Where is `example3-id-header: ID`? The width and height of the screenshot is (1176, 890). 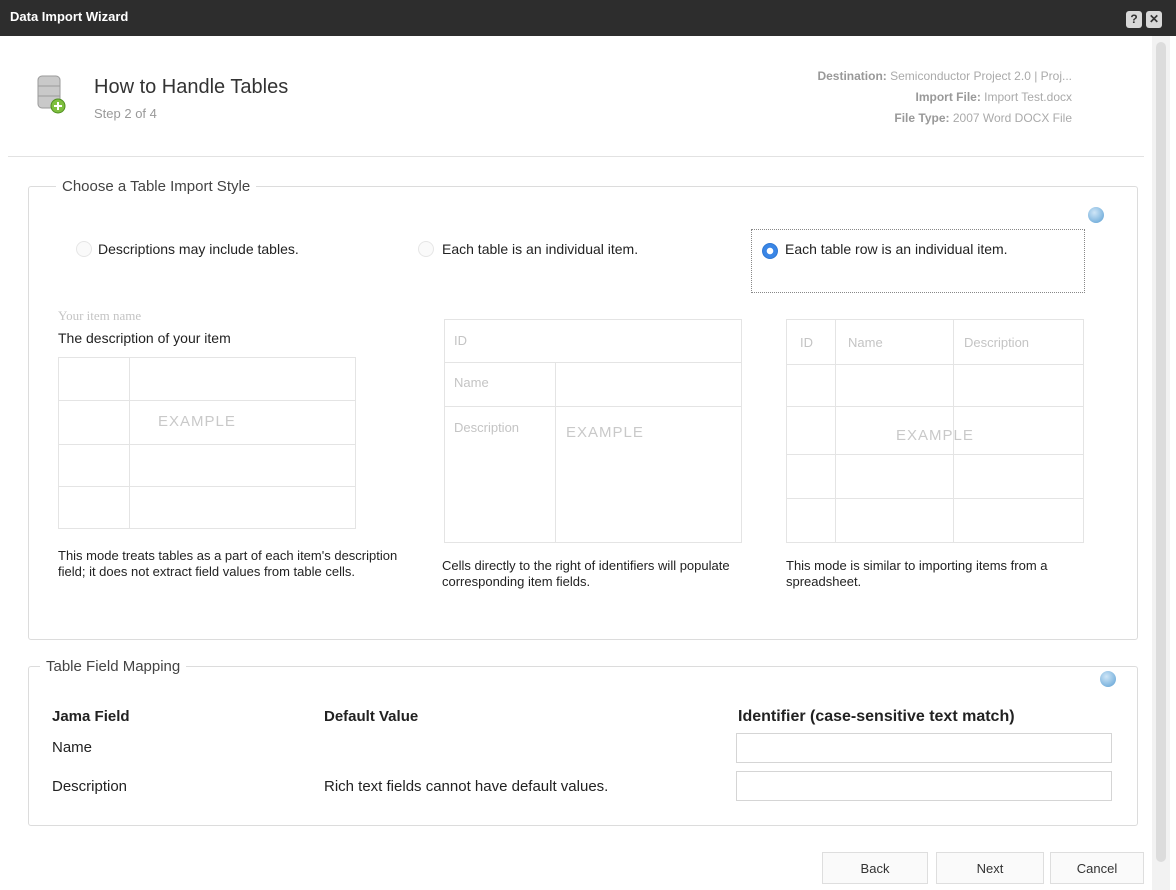
example3-id-header: ID is located at coordinates (806, 342).